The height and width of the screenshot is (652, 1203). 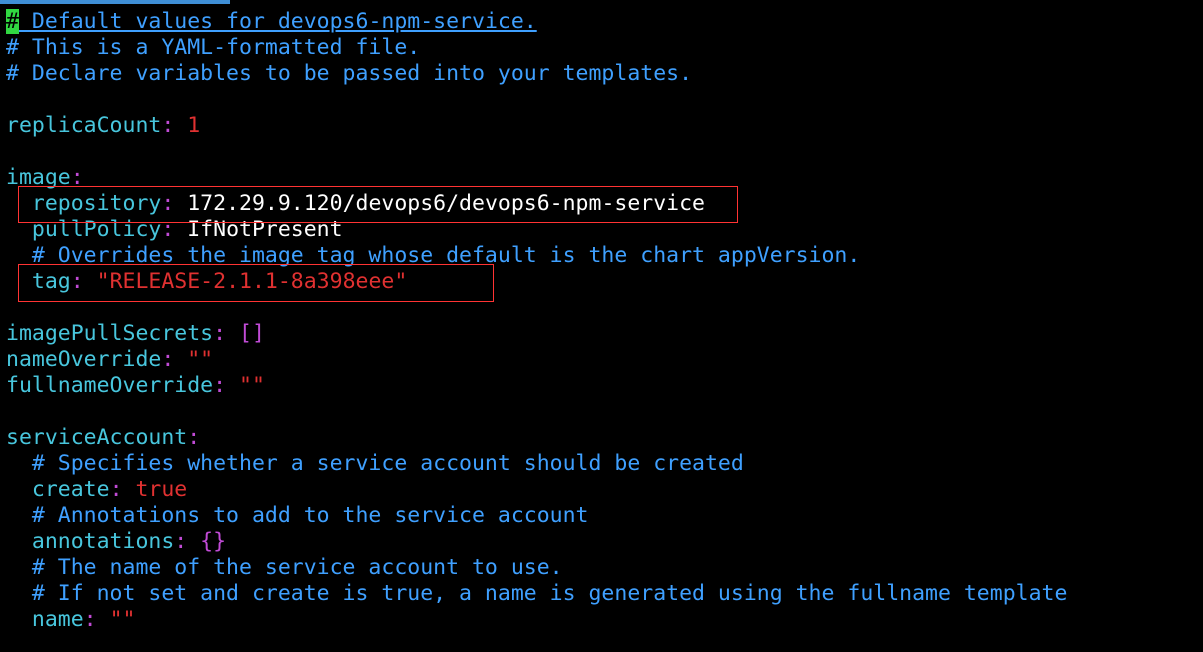 I want to click on yaml-key: annotations, so click(x=103, y=541).